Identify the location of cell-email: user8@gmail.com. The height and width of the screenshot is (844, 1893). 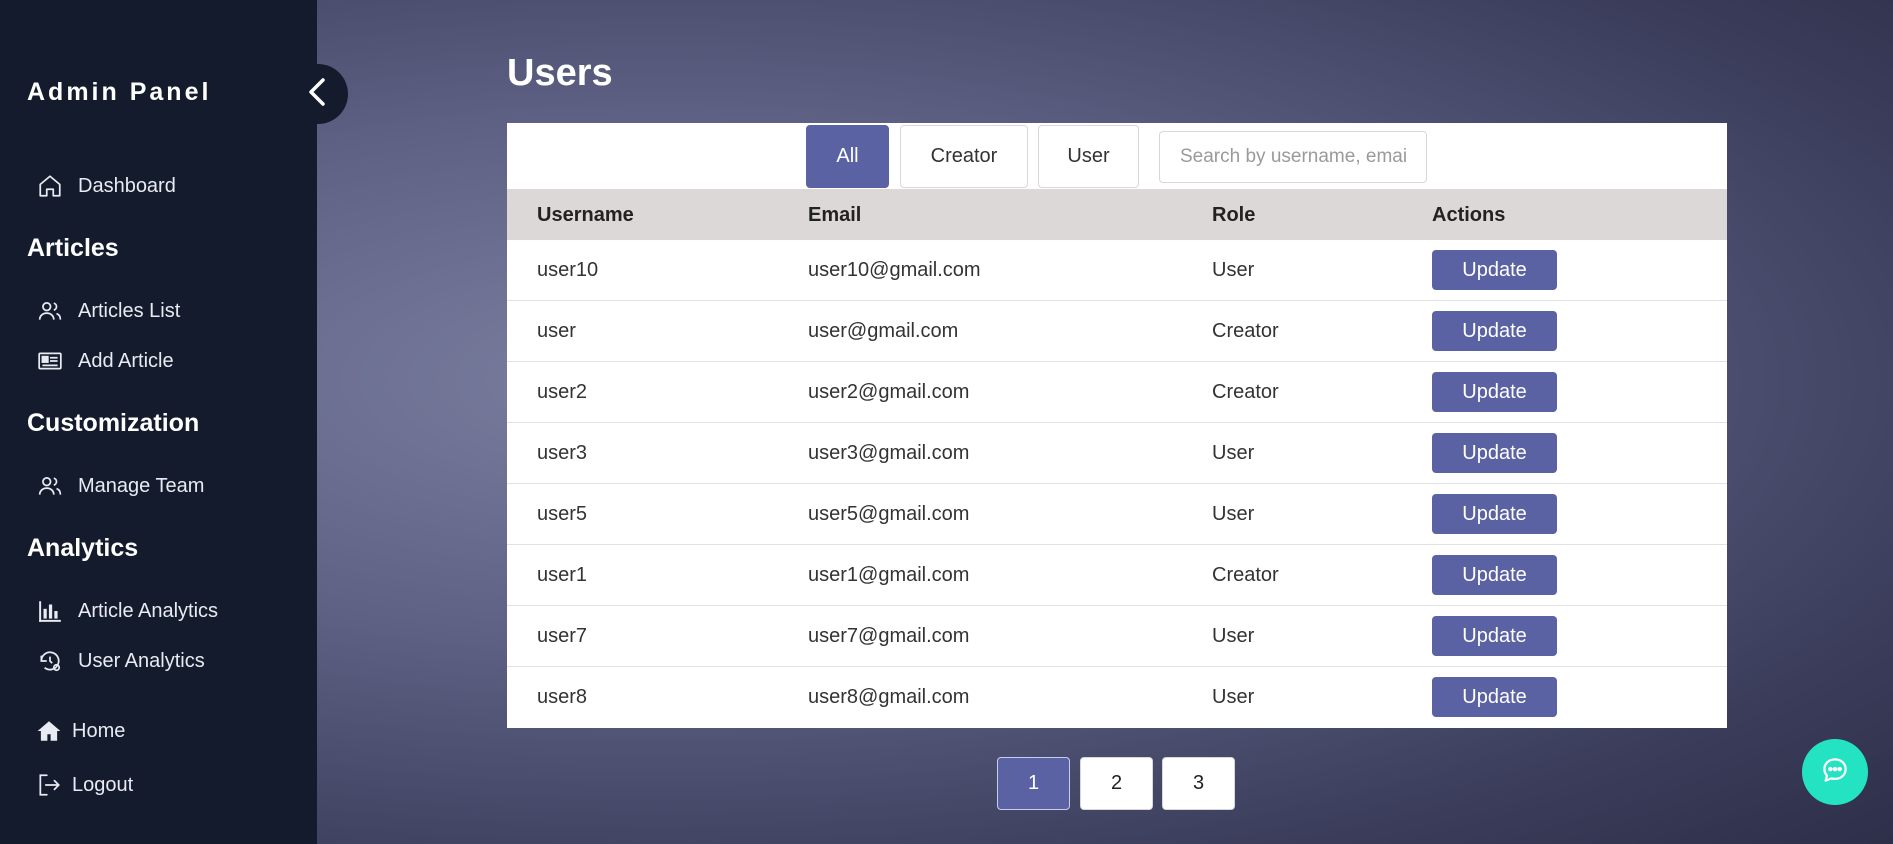
(889, 697).